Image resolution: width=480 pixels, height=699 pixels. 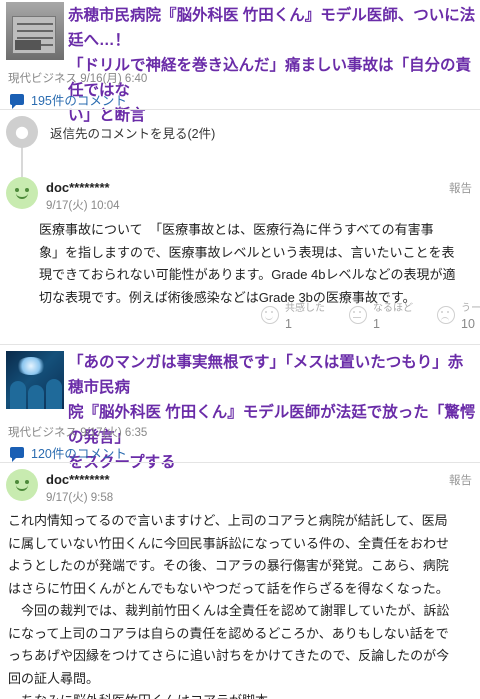 I want to click on hospital-sign-image, so click(x=28, y=45).